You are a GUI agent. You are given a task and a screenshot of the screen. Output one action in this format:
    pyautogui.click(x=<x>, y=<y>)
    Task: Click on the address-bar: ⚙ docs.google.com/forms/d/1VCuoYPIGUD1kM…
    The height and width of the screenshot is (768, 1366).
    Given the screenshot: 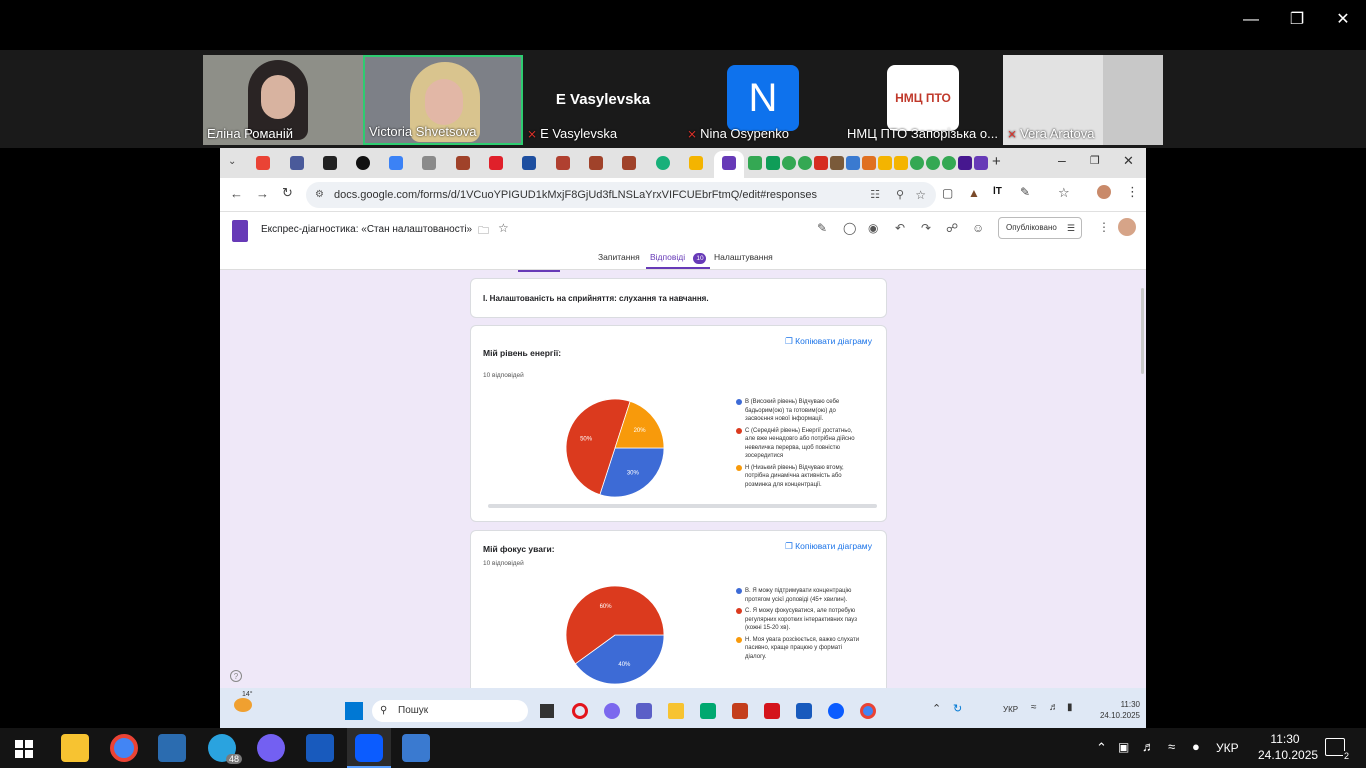 What is the action you would take?
    pyautogui.click(x=621, y=195)
    